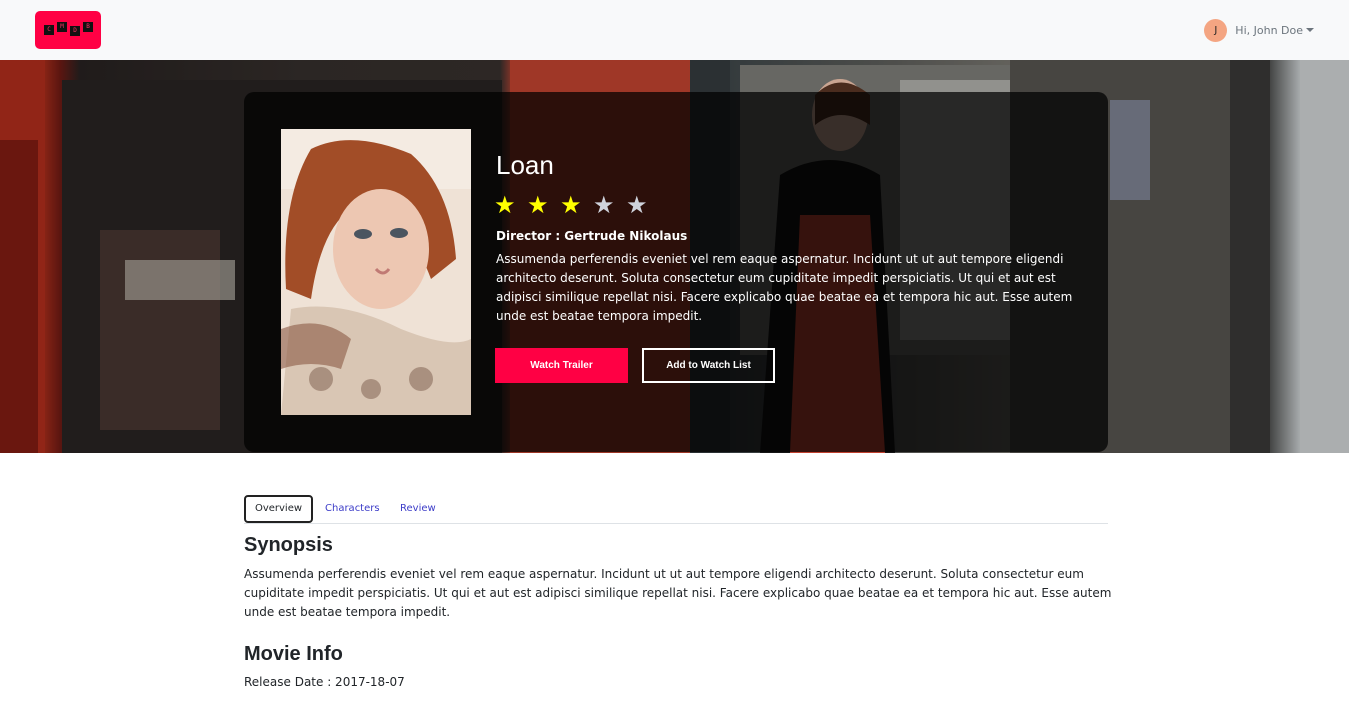  What do you see at coordinates (1310, 30) in the screenshot?
I see `caret-down-icon` at bounding box center [1310, 30].